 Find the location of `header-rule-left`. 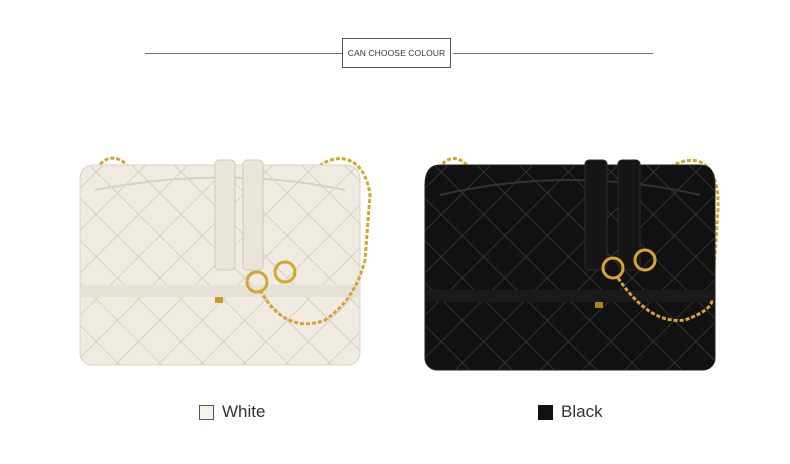

header-rule-left is located at coordinates (243, 53).